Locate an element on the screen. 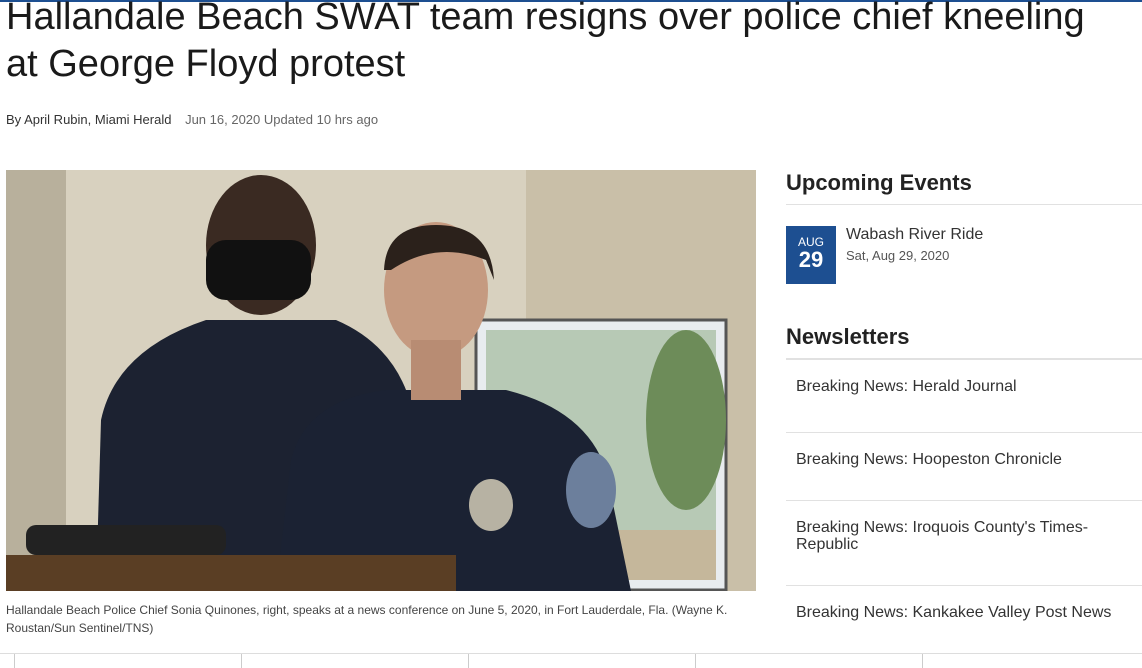  newsletter-item: Breaking News: Herald Journal is located at coordinates (964, 393).